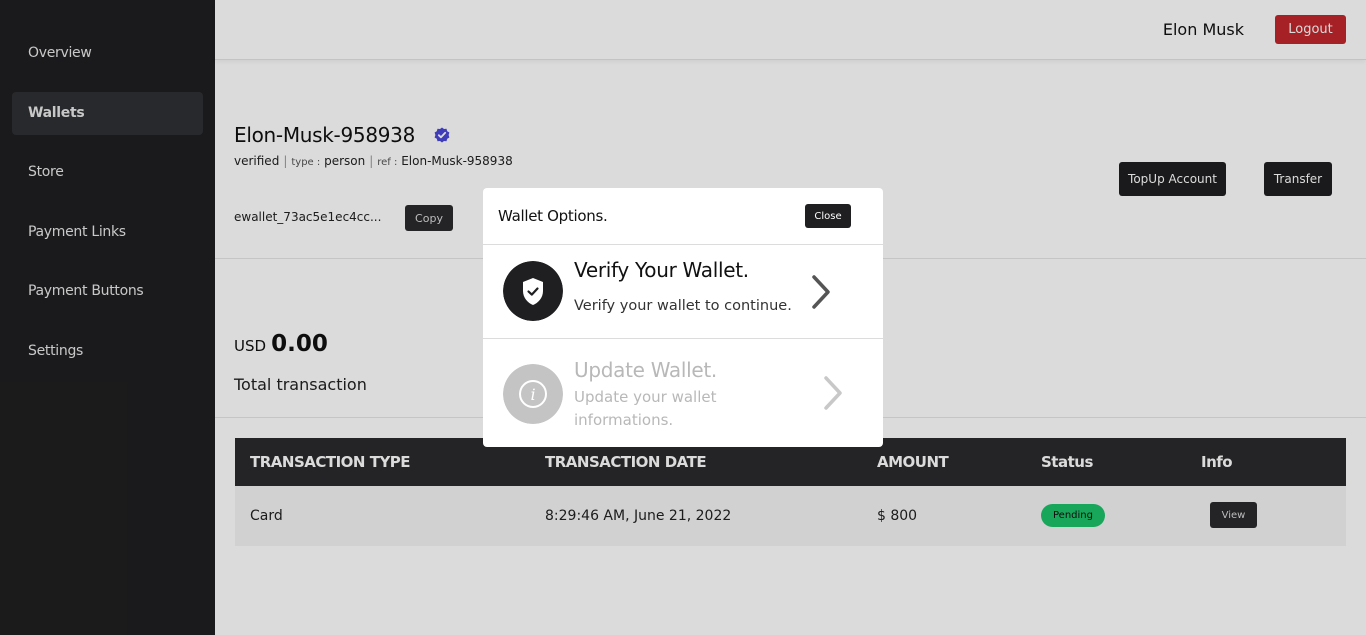 This screenshot has height=635, width=1366. What do you see at coordinates (533, 291) in the screenshot?
I see `shield-check-icon` at bounding box center [533, 291].